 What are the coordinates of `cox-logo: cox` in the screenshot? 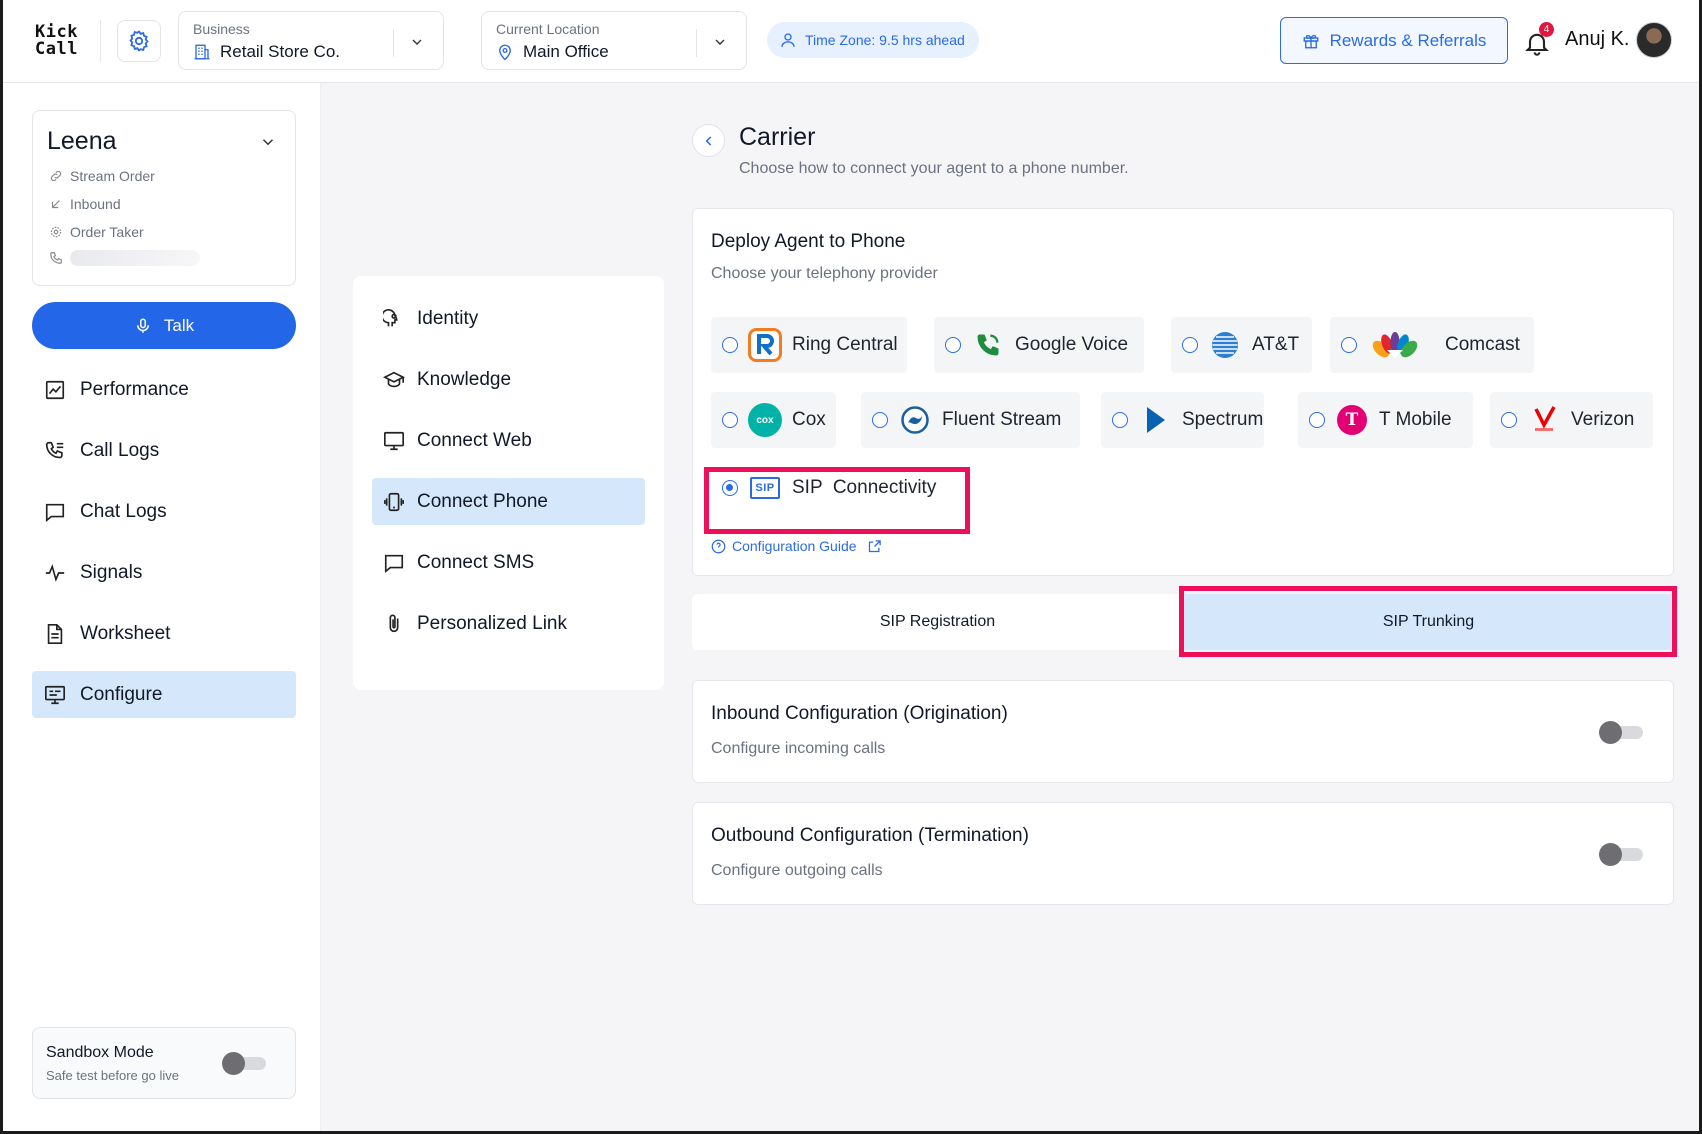 It's located at (765, 420).